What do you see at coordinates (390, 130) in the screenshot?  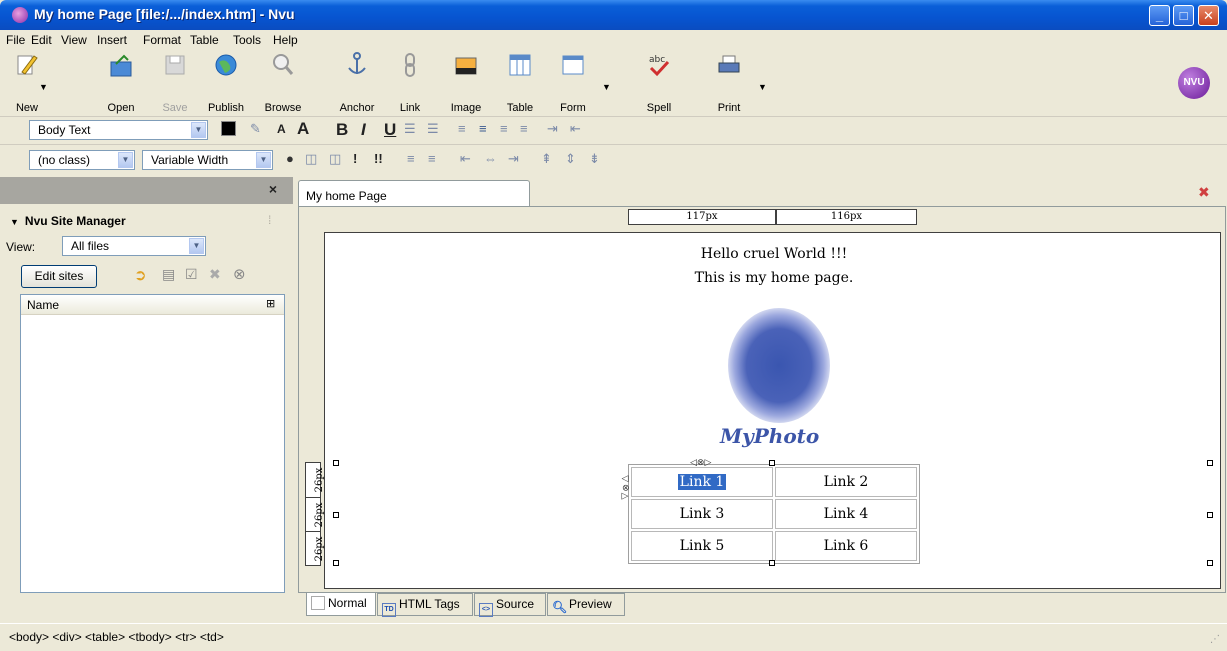 I see `underline-button: U` at bounding box center [390, 130].